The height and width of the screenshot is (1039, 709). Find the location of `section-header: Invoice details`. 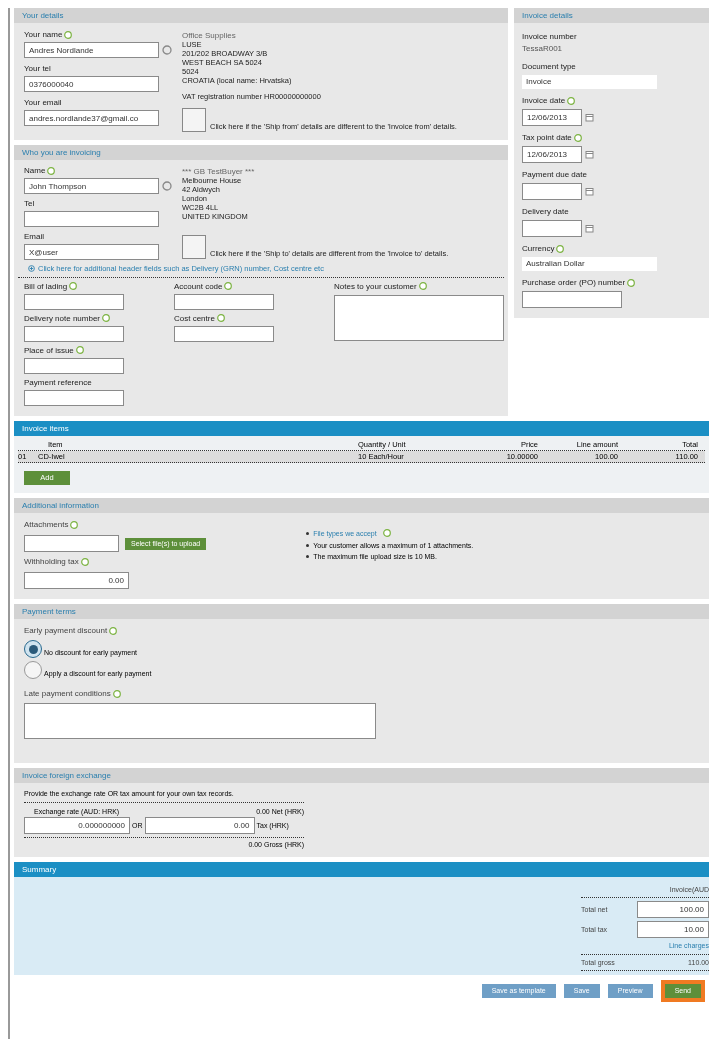

section-header: Invoice details is located at coordinates (611, 15).